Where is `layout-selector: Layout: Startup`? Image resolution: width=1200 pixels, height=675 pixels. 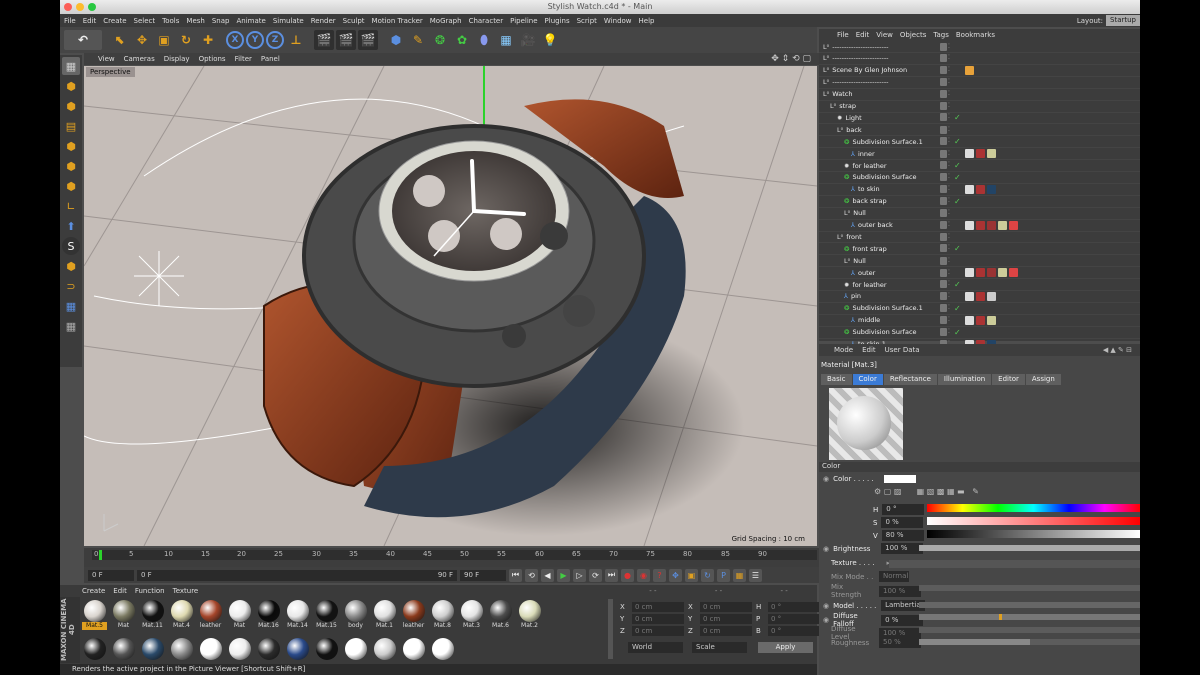 layout-selector: Layout: Startup is located at coordinates (1108, 20).